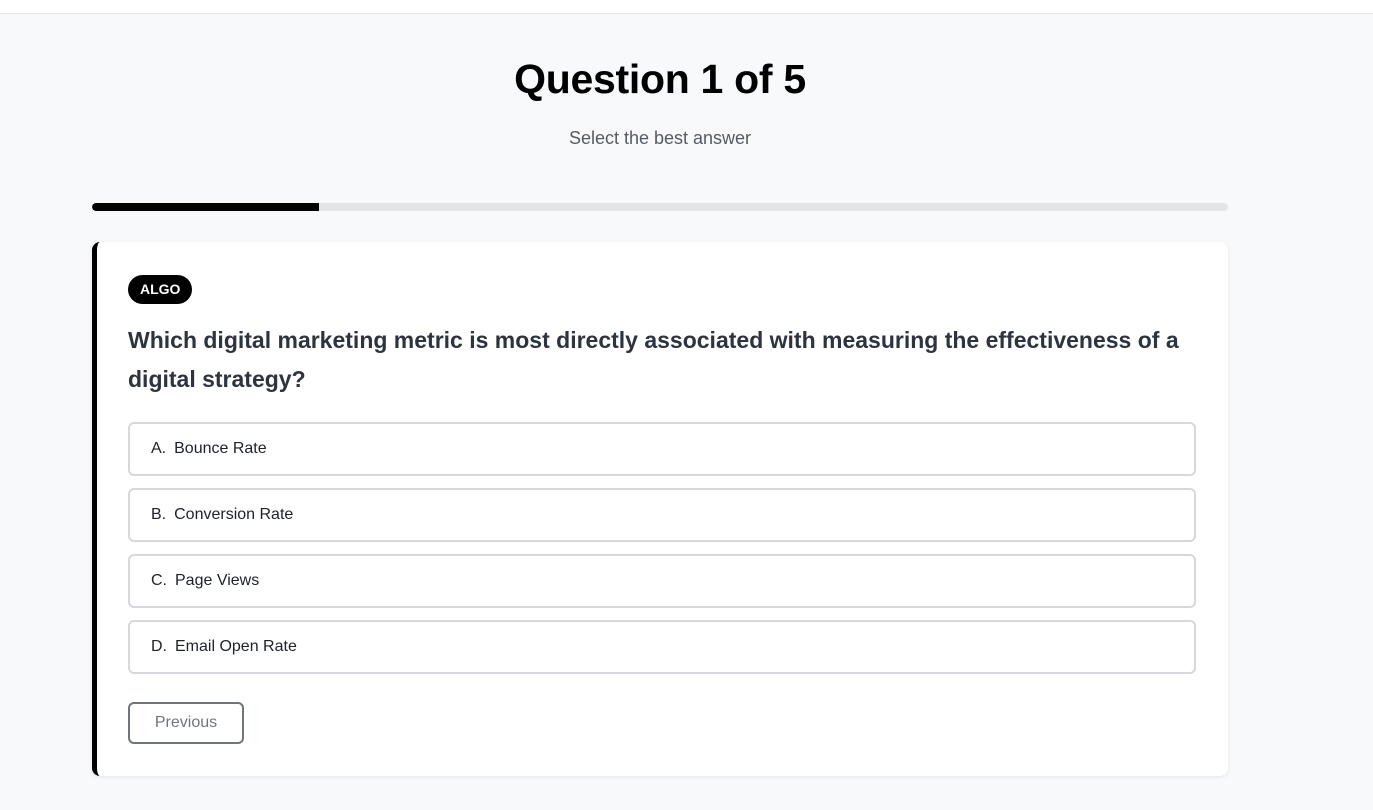  Describe the element at coordinates (660, 207) in the screenshot. I see `progress-bar` at that location.